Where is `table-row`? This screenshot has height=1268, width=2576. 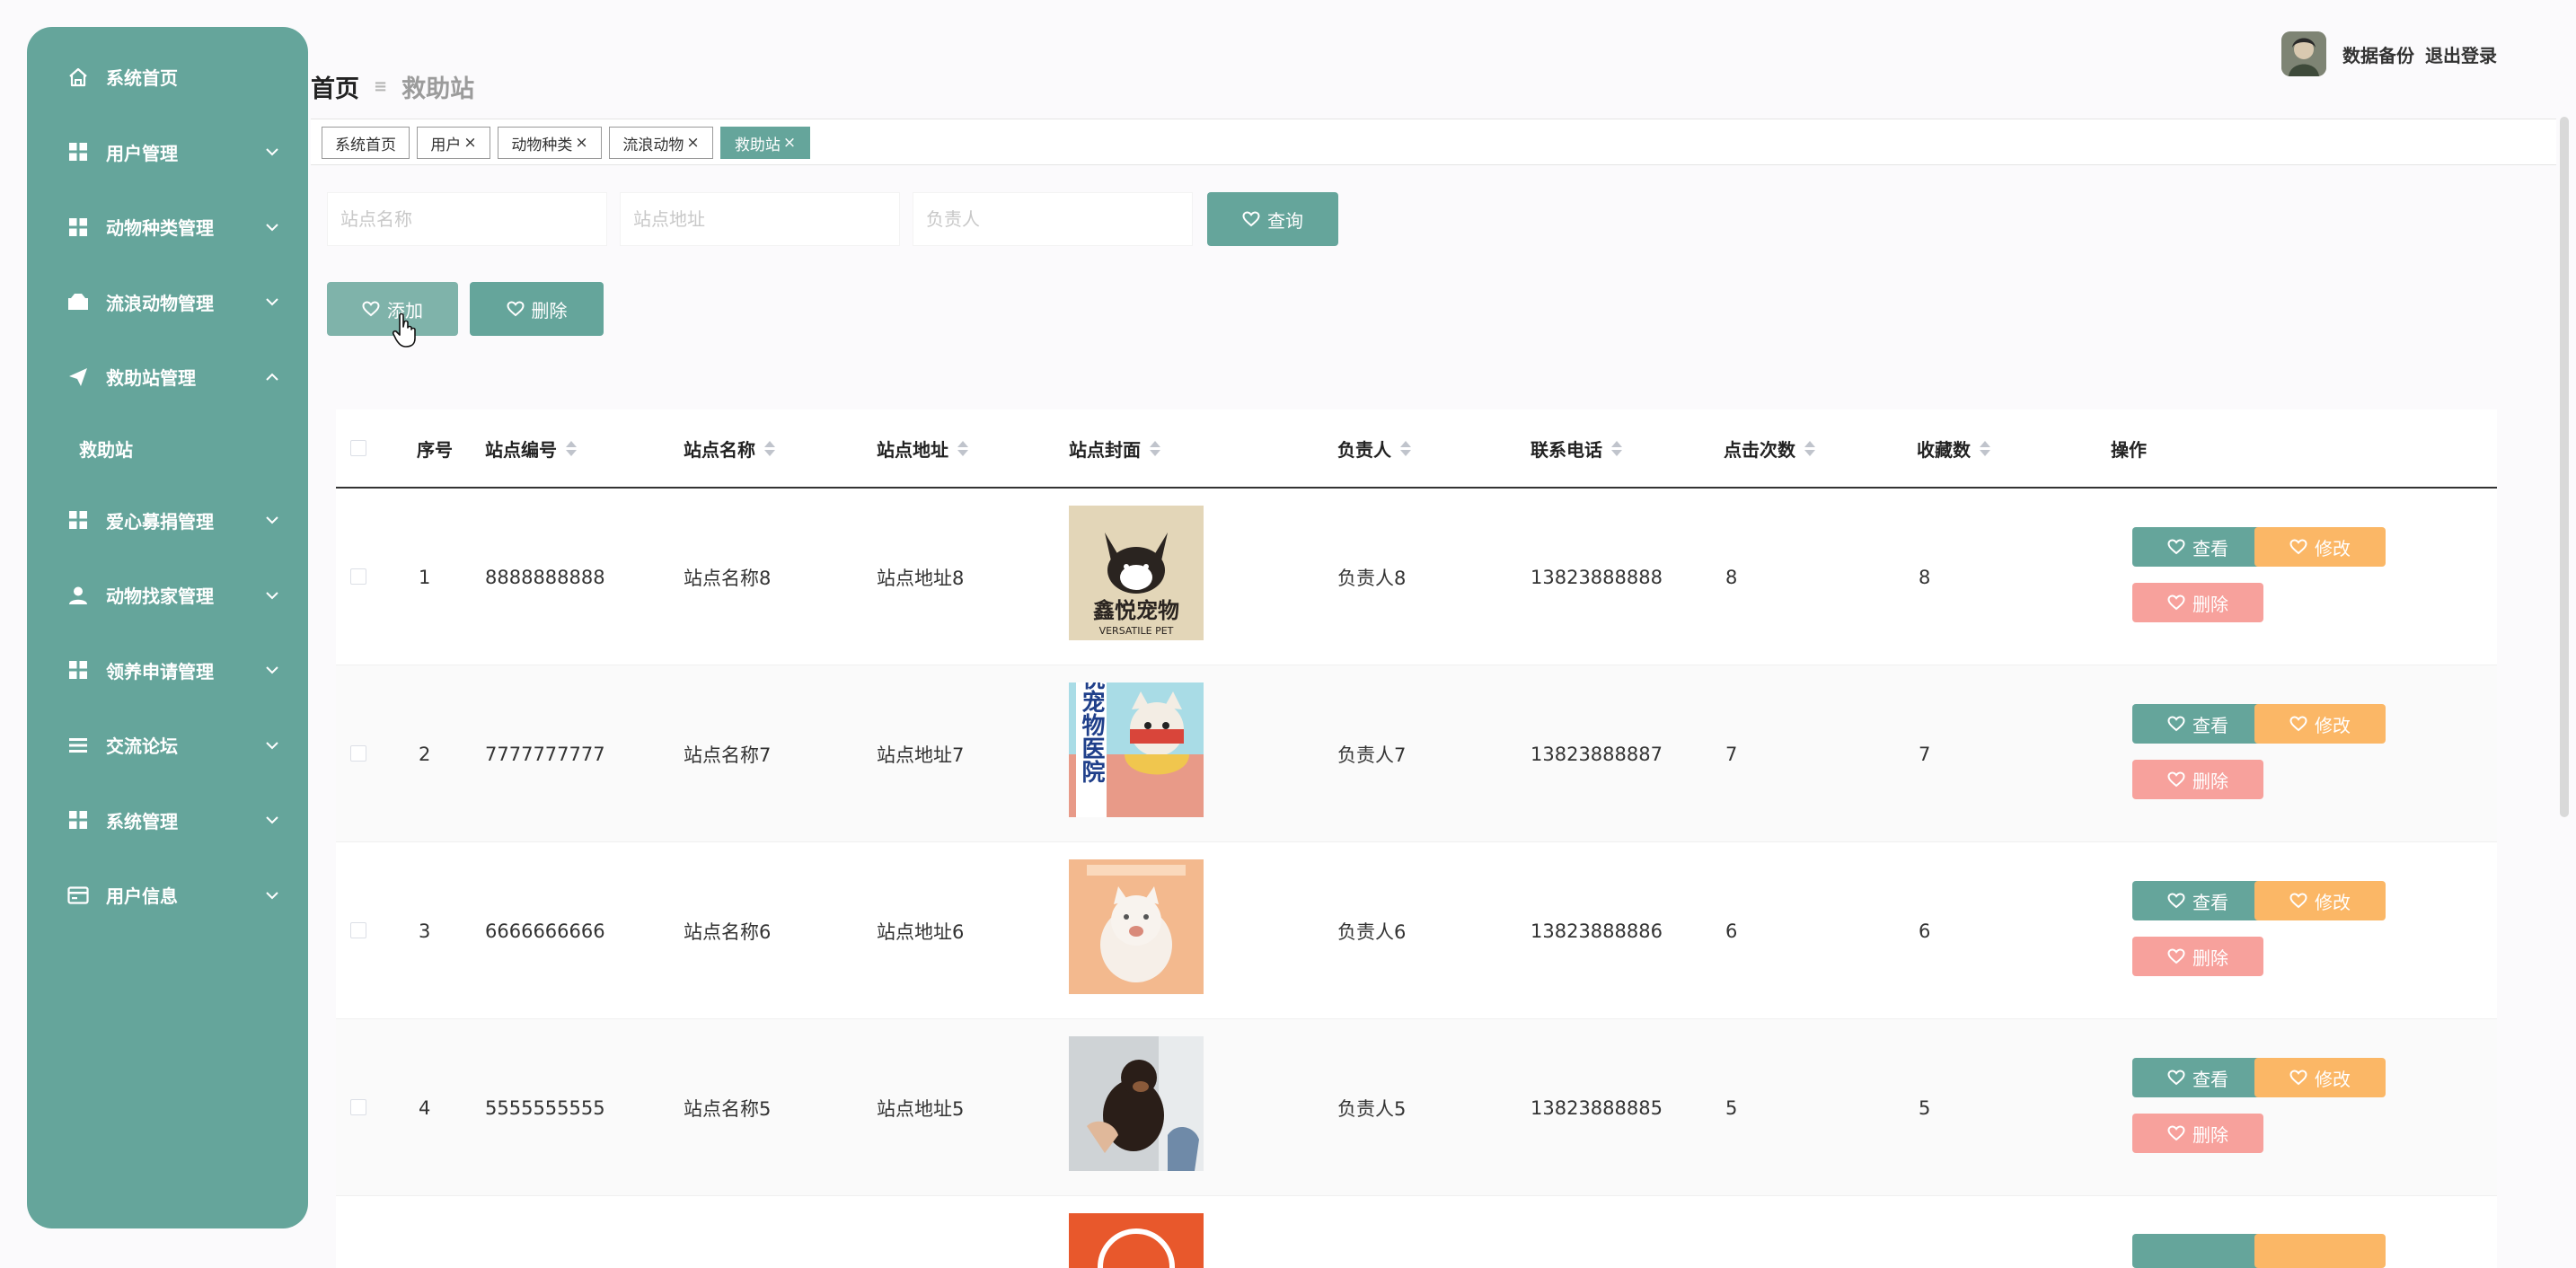
table-row is located at coordinates (1416, 1232).